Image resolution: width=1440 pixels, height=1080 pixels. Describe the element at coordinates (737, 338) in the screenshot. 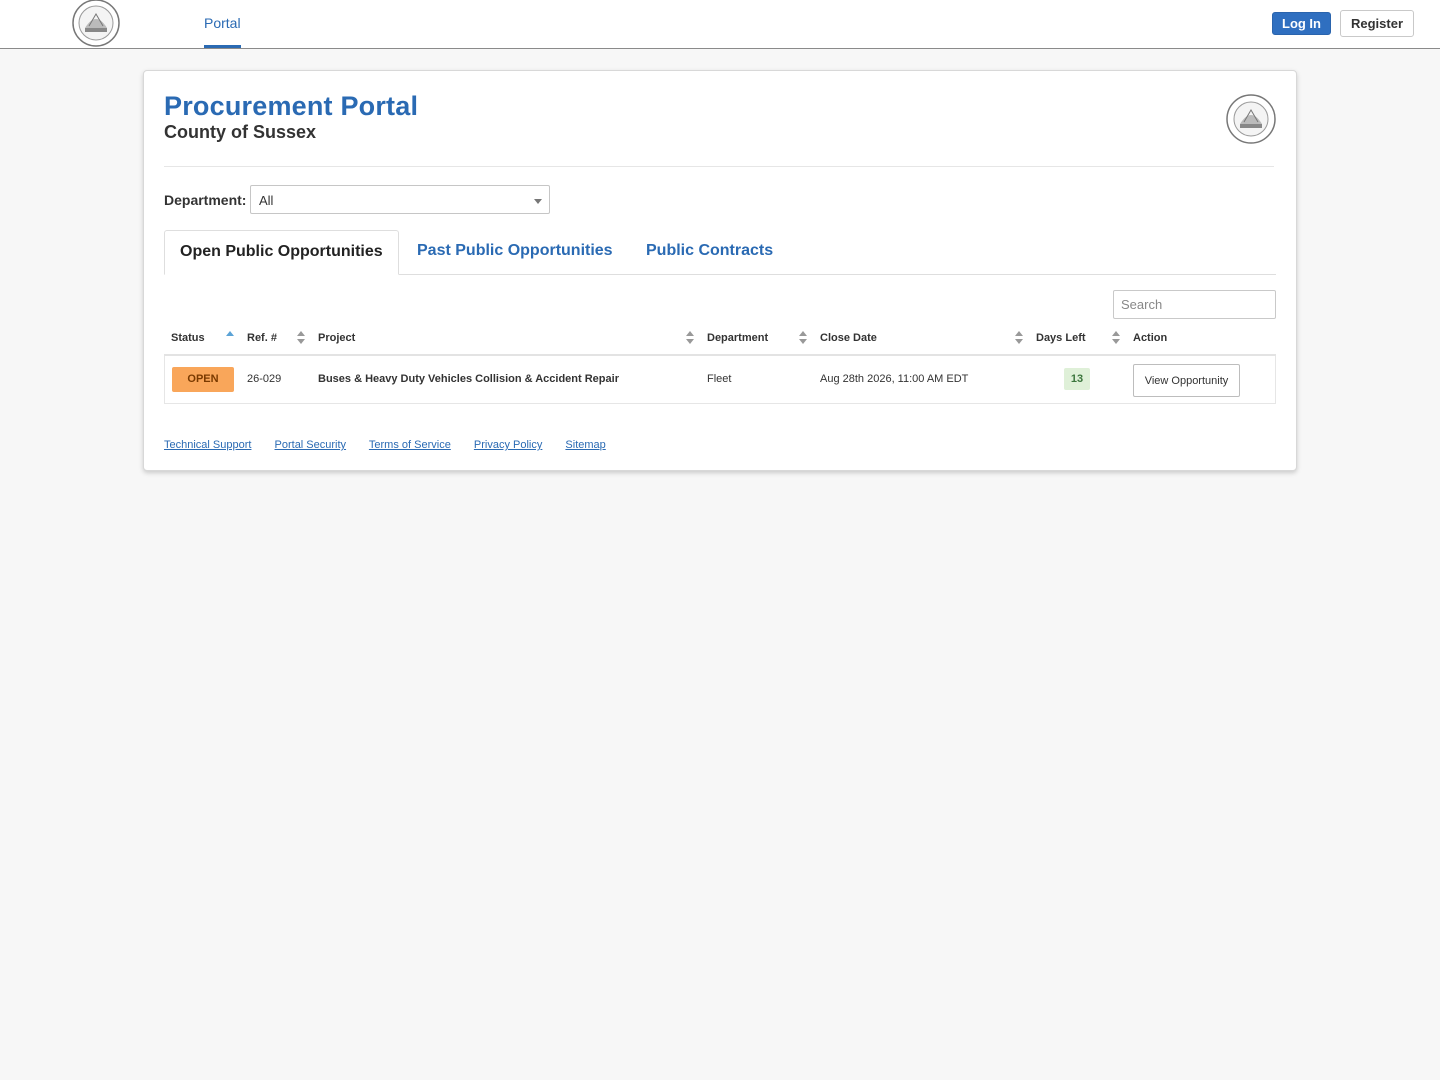

I see `column-header-department: Department` at that location.